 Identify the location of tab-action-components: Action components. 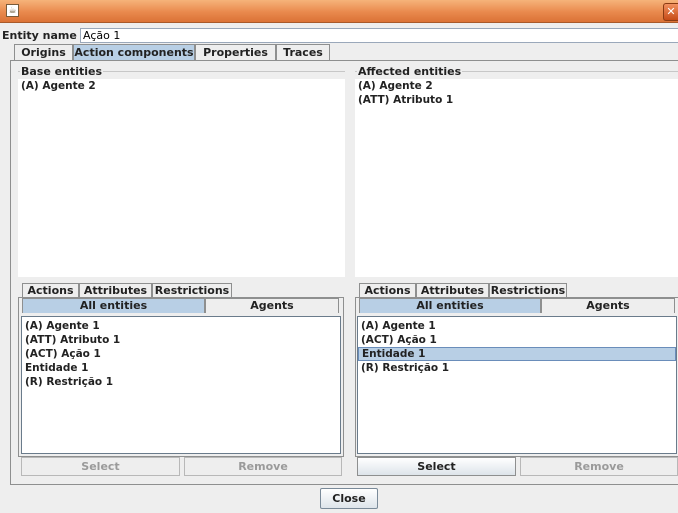
(134, 52).